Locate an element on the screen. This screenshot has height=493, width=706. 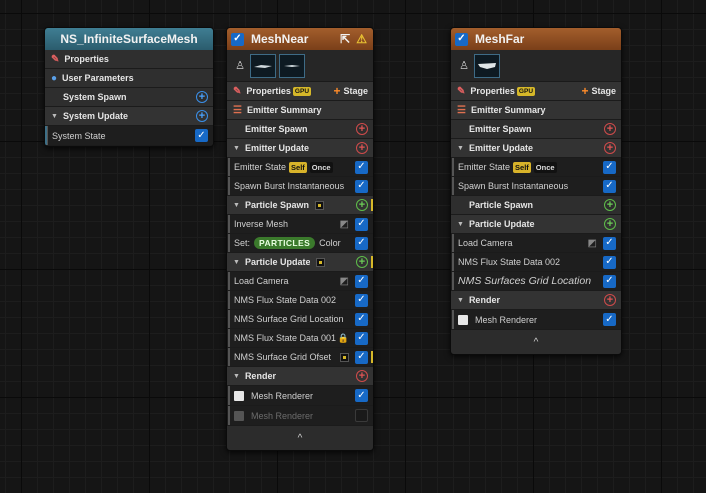
system-properties-row: ✎ Properties is located at coordinates (129, 59).